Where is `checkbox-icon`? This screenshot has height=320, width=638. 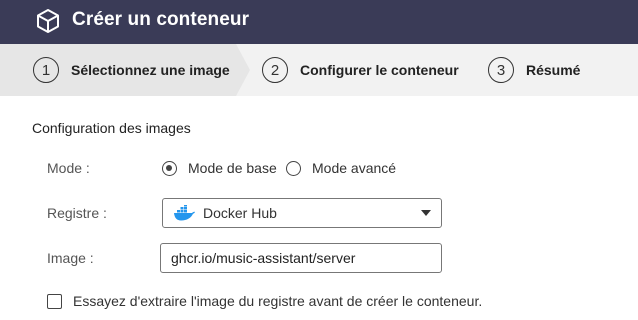
checkbox-icon is located at coordinates (54, 301).